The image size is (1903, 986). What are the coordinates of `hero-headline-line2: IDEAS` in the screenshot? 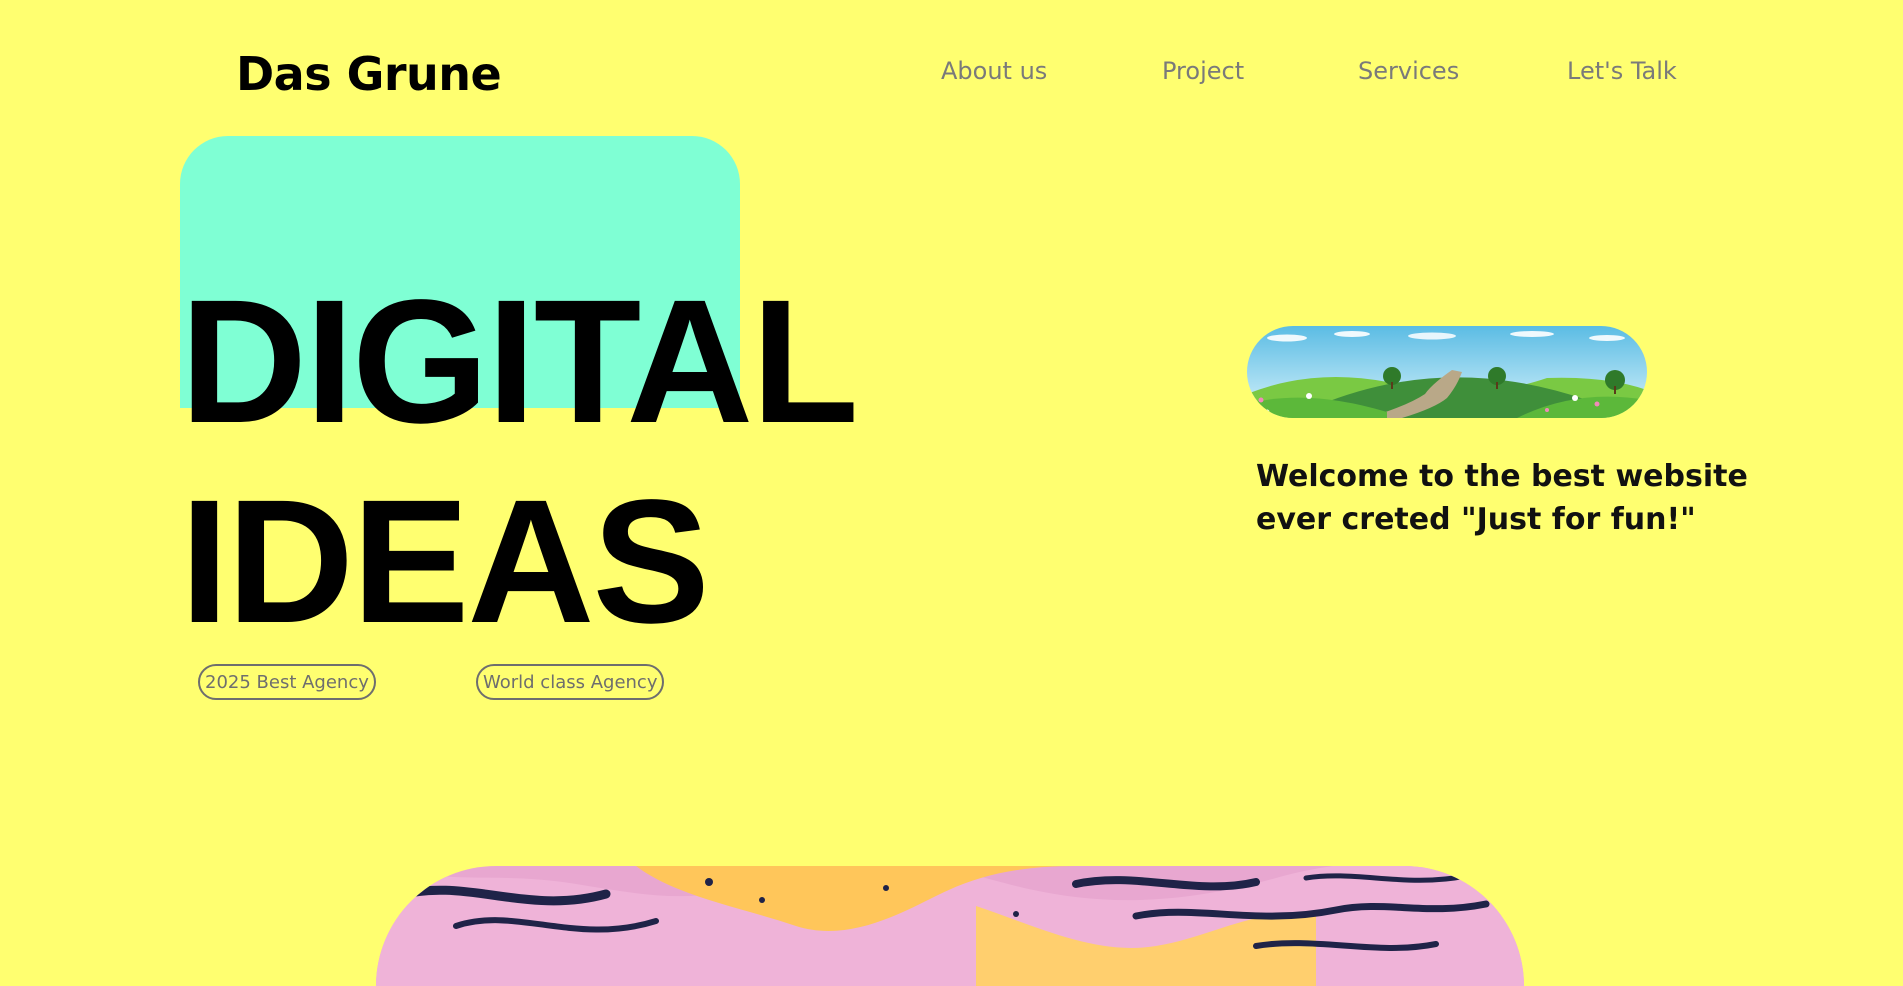 It's located at (445, 562).